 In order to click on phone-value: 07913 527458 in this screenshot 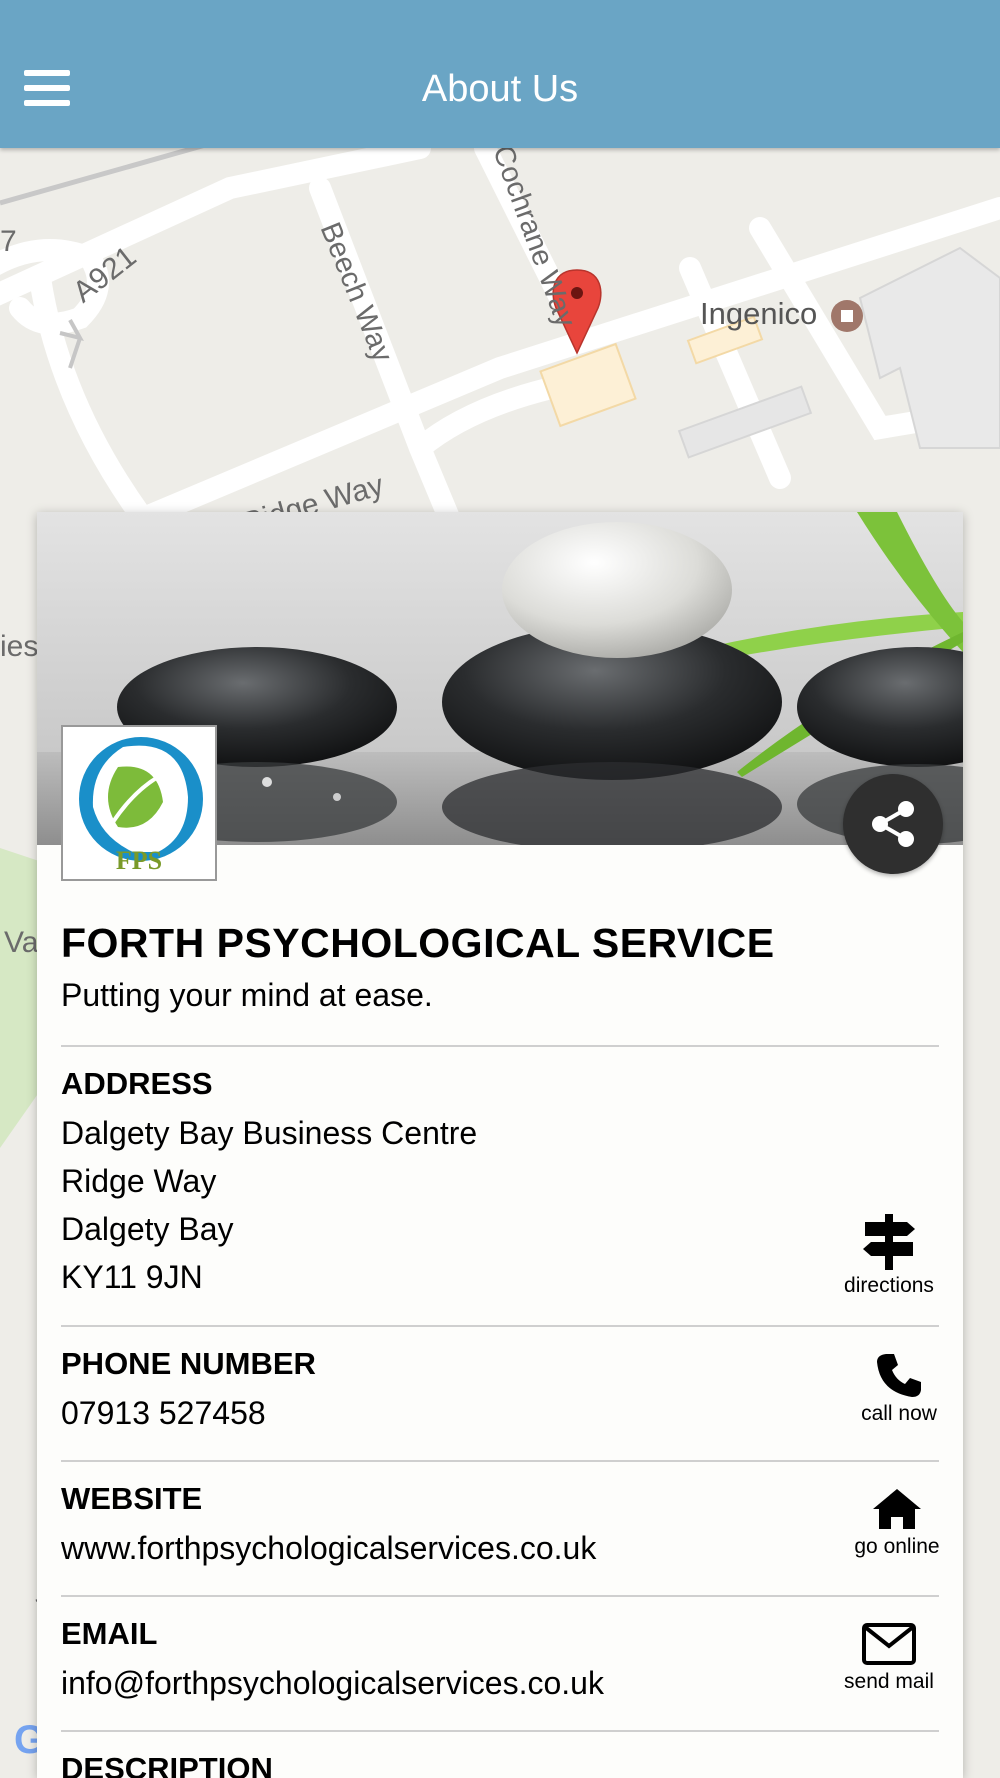, I will do `click(163, 1413)`.